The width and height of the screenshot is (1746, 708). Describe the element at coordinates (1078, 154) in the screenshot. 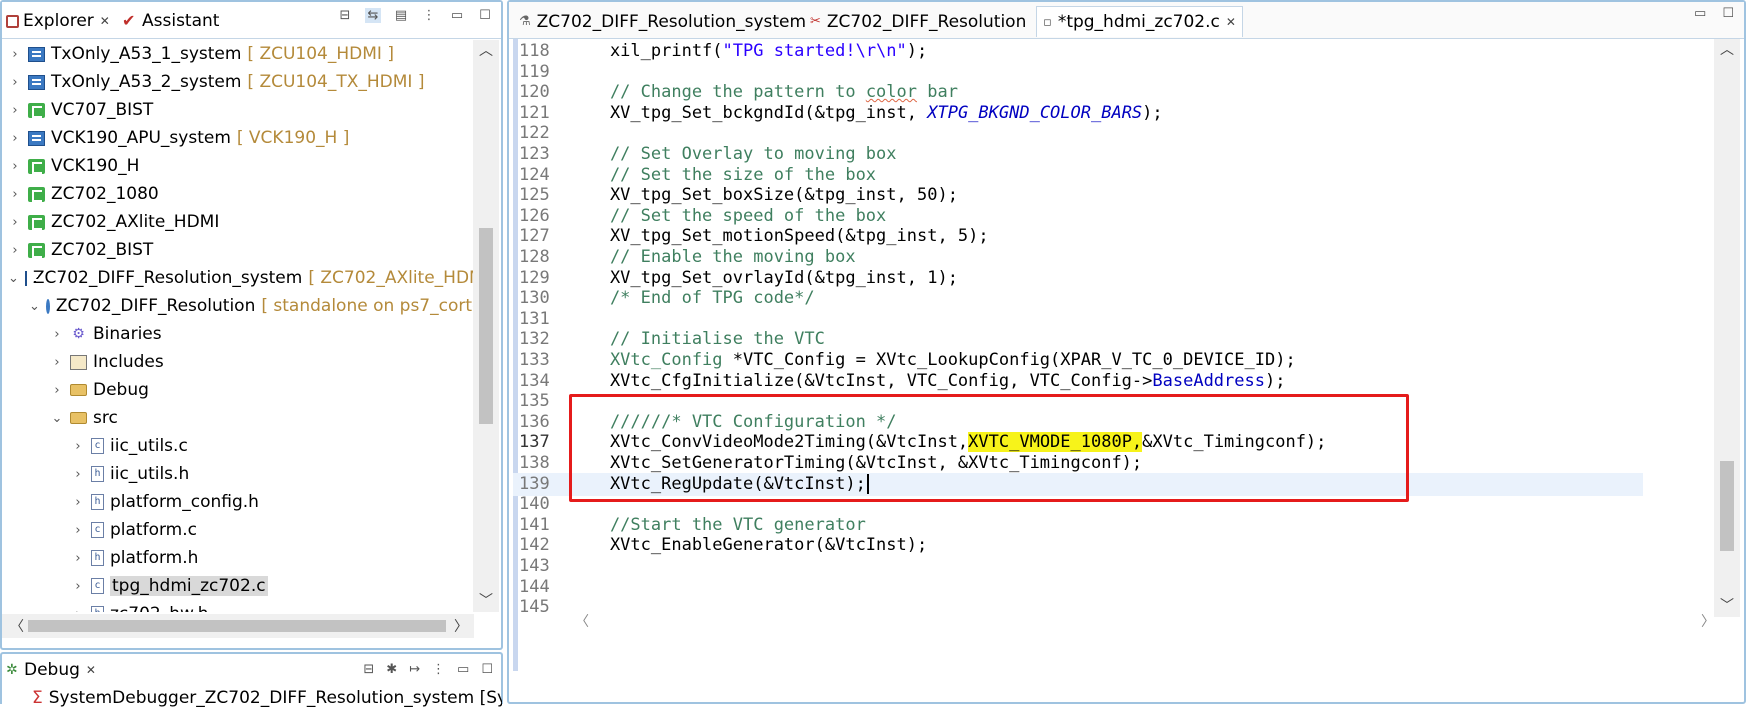

I see `code-line: 123 // Set Overlay to moving box` at that location.